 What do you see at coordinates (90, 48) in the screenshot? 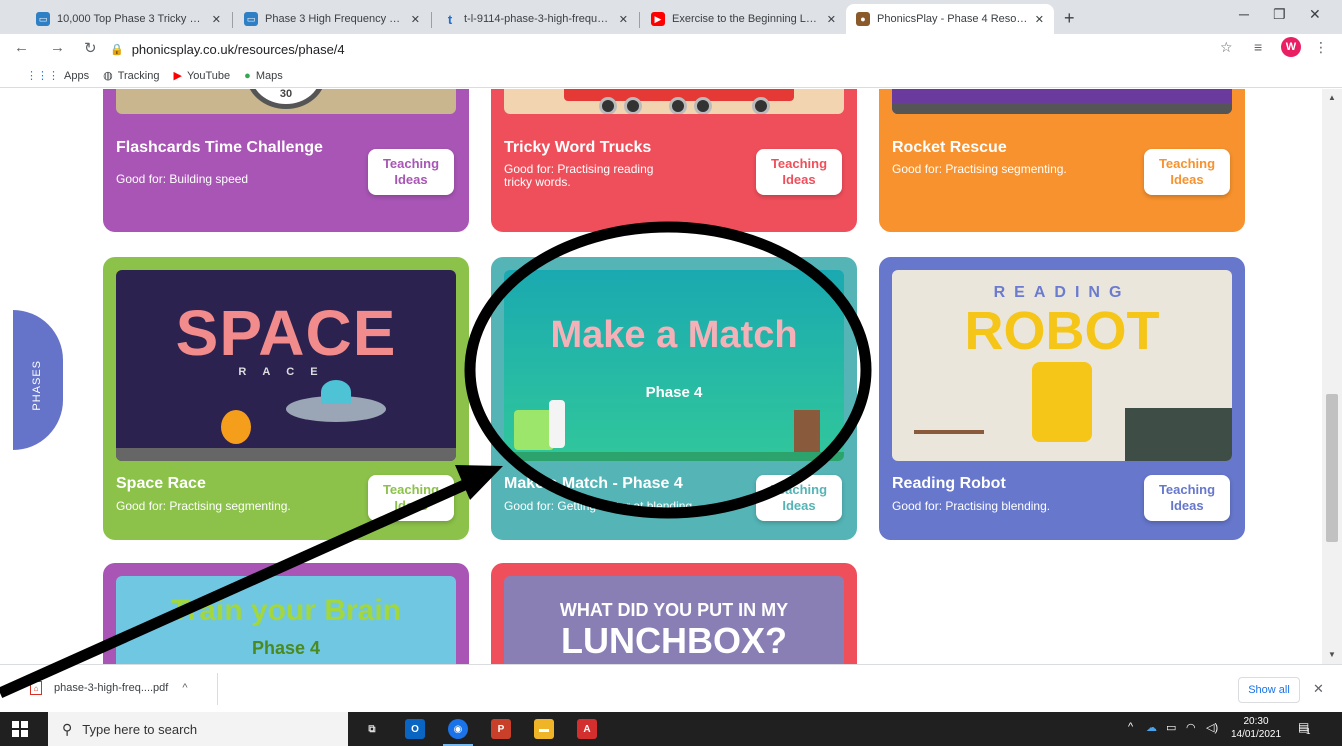
I see `reload-icon: ↻` at bounding box center [90, 48].